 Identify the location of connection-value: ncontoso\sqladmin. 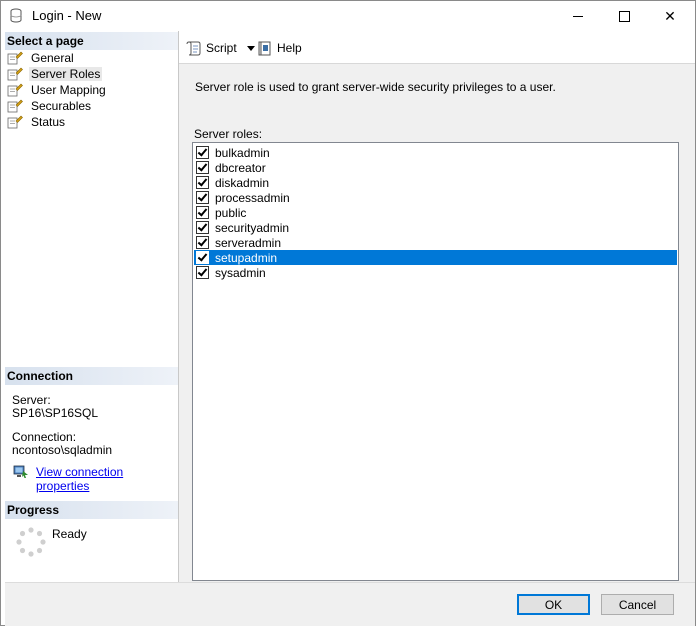
(62, 450).